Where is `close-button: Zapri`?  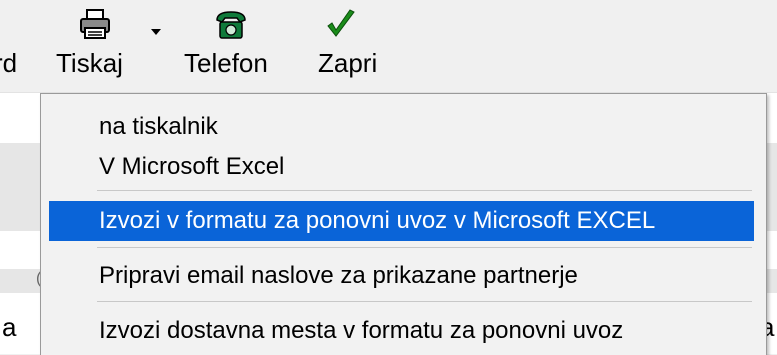
close-button: Zapri is located at coordinates (340, 46).